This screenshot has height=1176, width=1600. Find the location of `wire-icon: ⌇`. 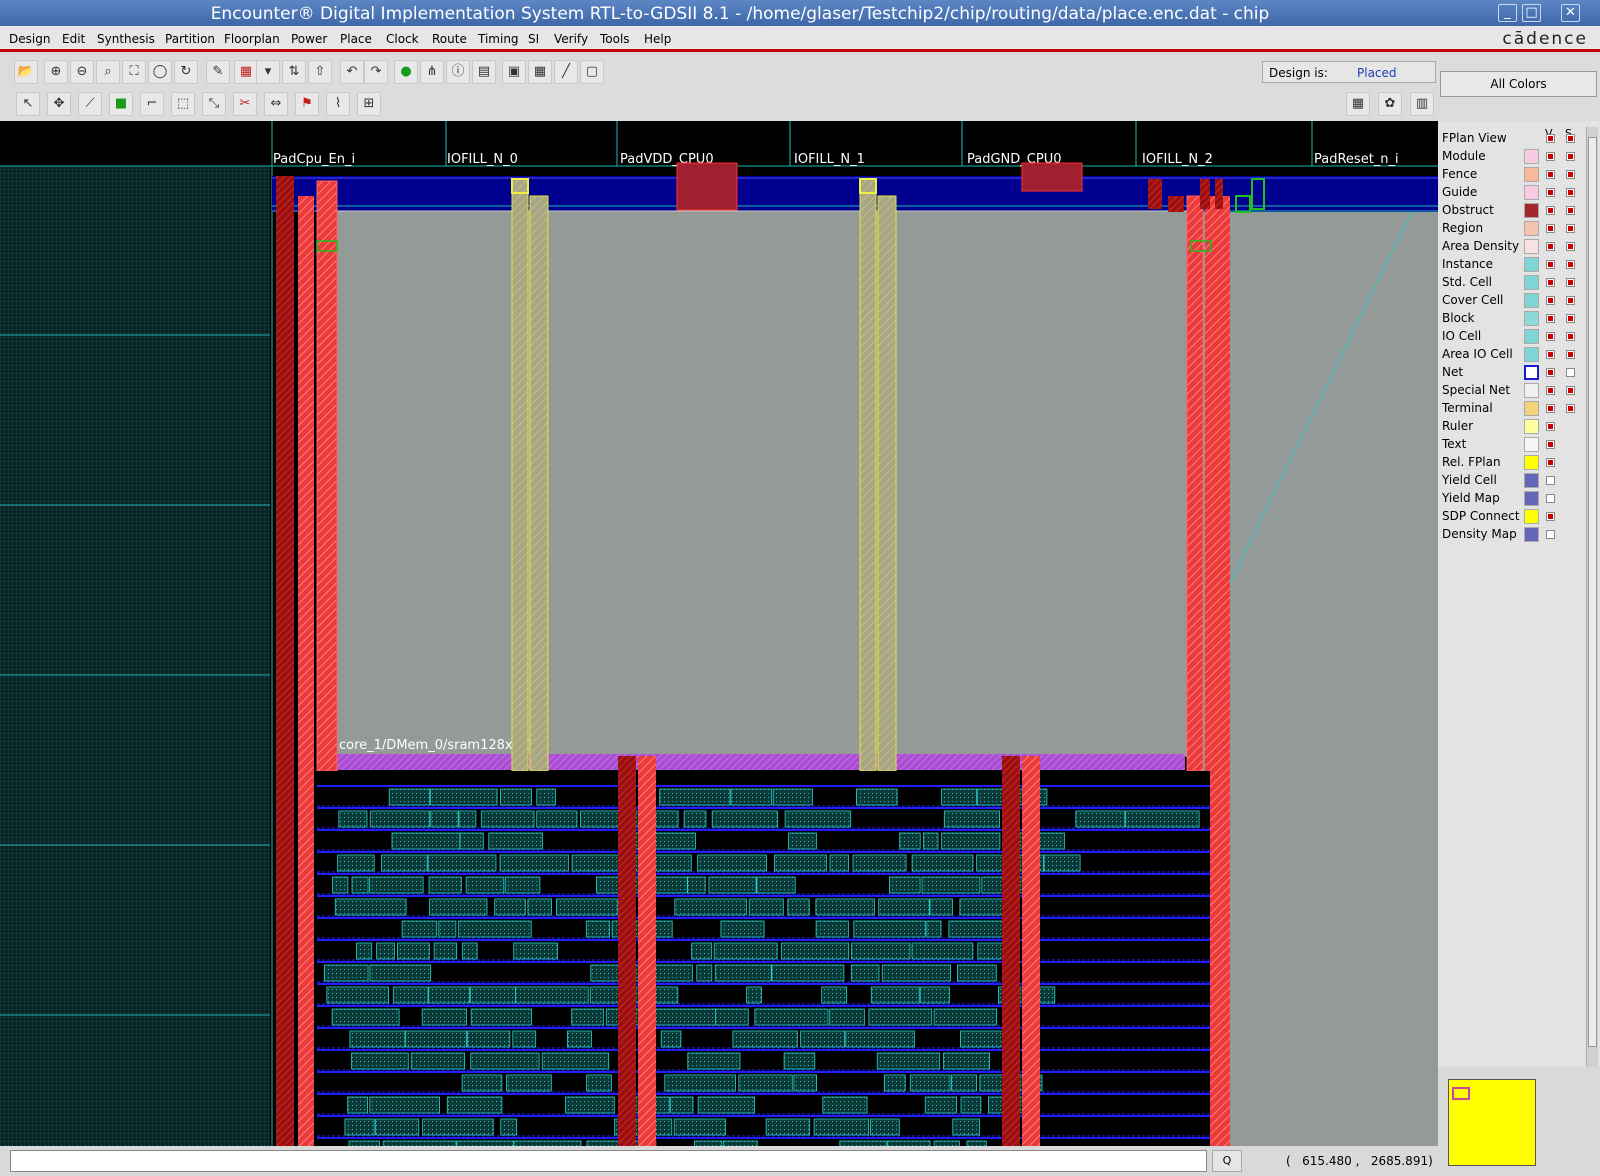

wire-icon: ⌇ is located at coordinates (338, 104).